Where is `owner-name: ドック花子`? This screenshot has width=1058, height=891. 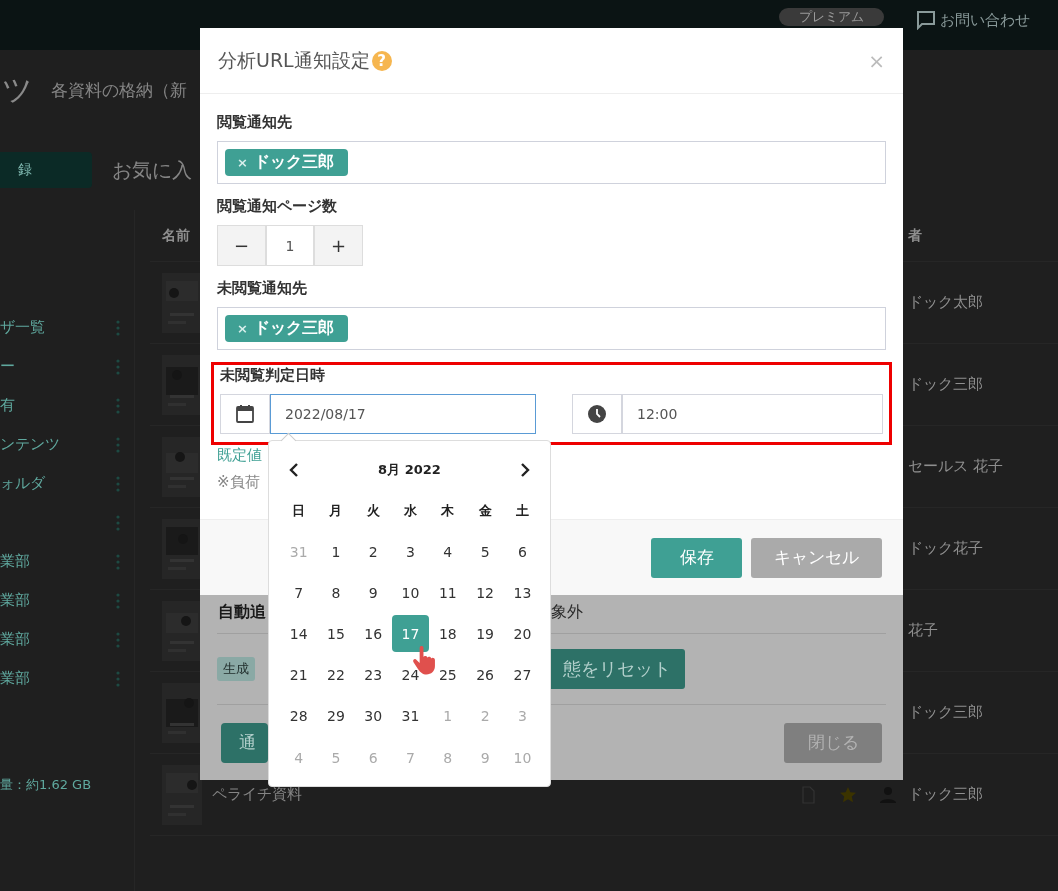
owner-name: ドック花子 is located at coordinates (946, 548).